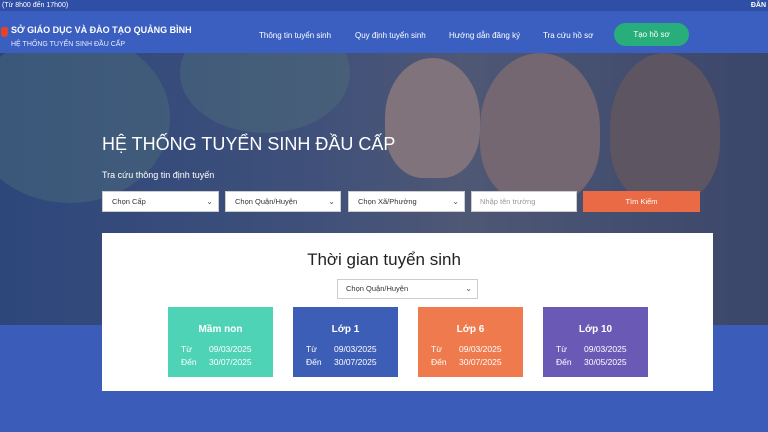  What do you see at coordinates (129, 201) in the screenshot?
I see `level-select-value: Chọn Cấp` at bounding box center [129, 201].